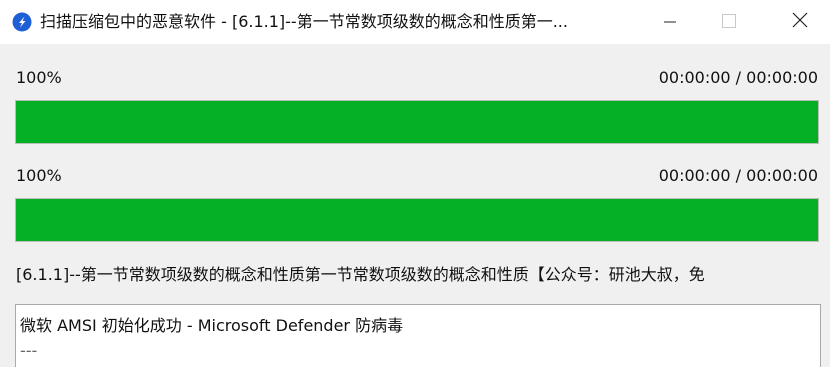 The image size is (830, 367). What do you see at coordinates (738, 175) in the screenshot?
I see `file-progress-time: 00:00:00 / 00:00:00` at bounding box center [738, 175].